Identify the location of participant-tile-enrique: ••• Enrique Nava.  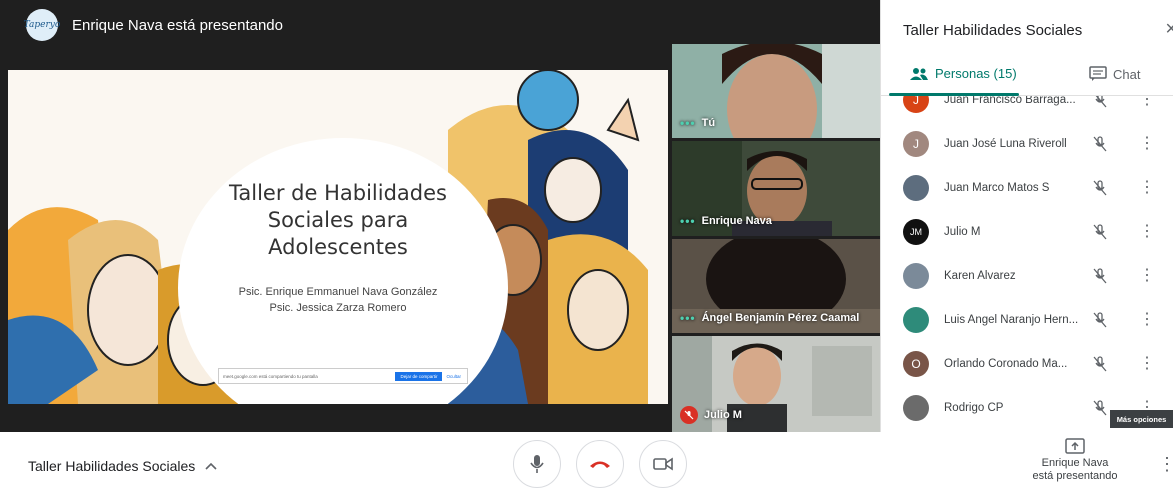
(776, 188).